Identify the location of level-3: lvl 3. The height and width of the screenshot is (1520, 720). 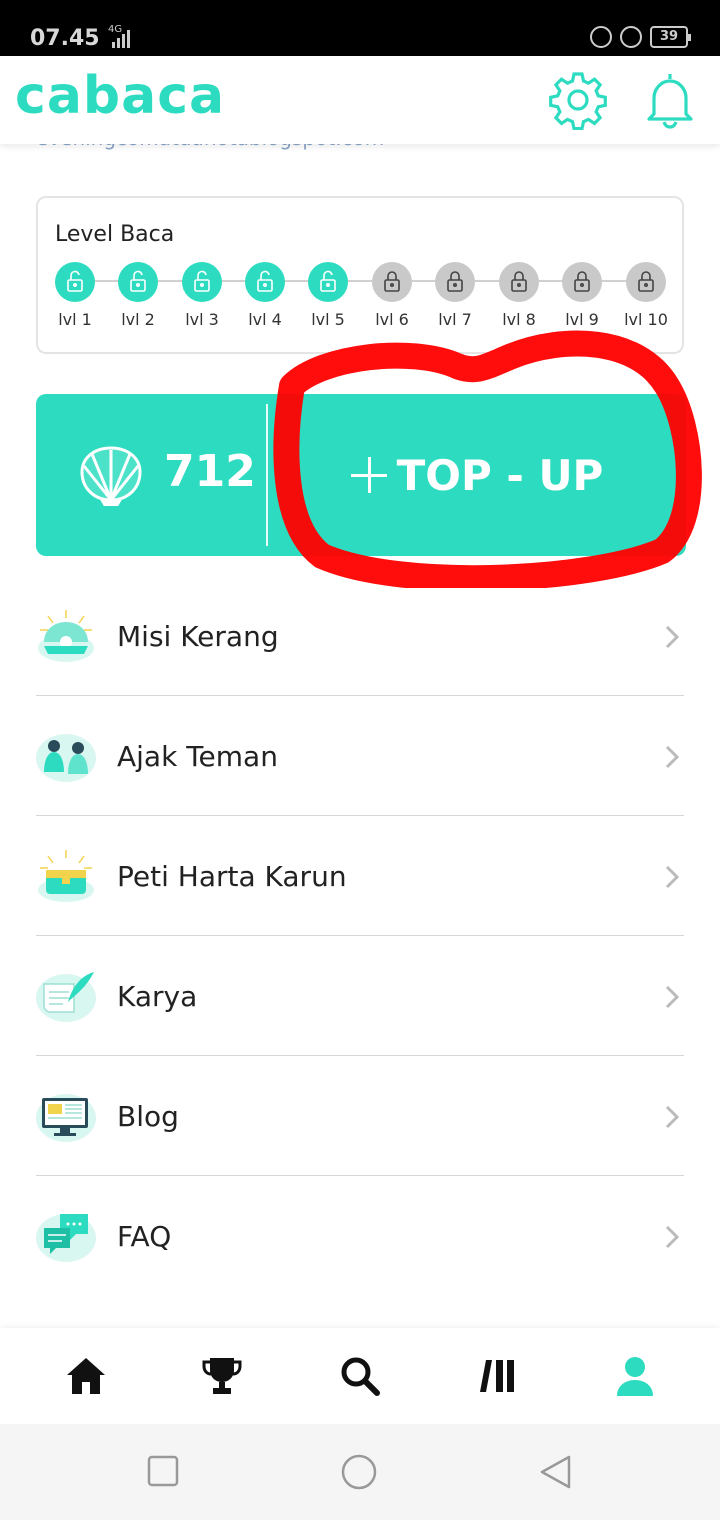
(202, 295).